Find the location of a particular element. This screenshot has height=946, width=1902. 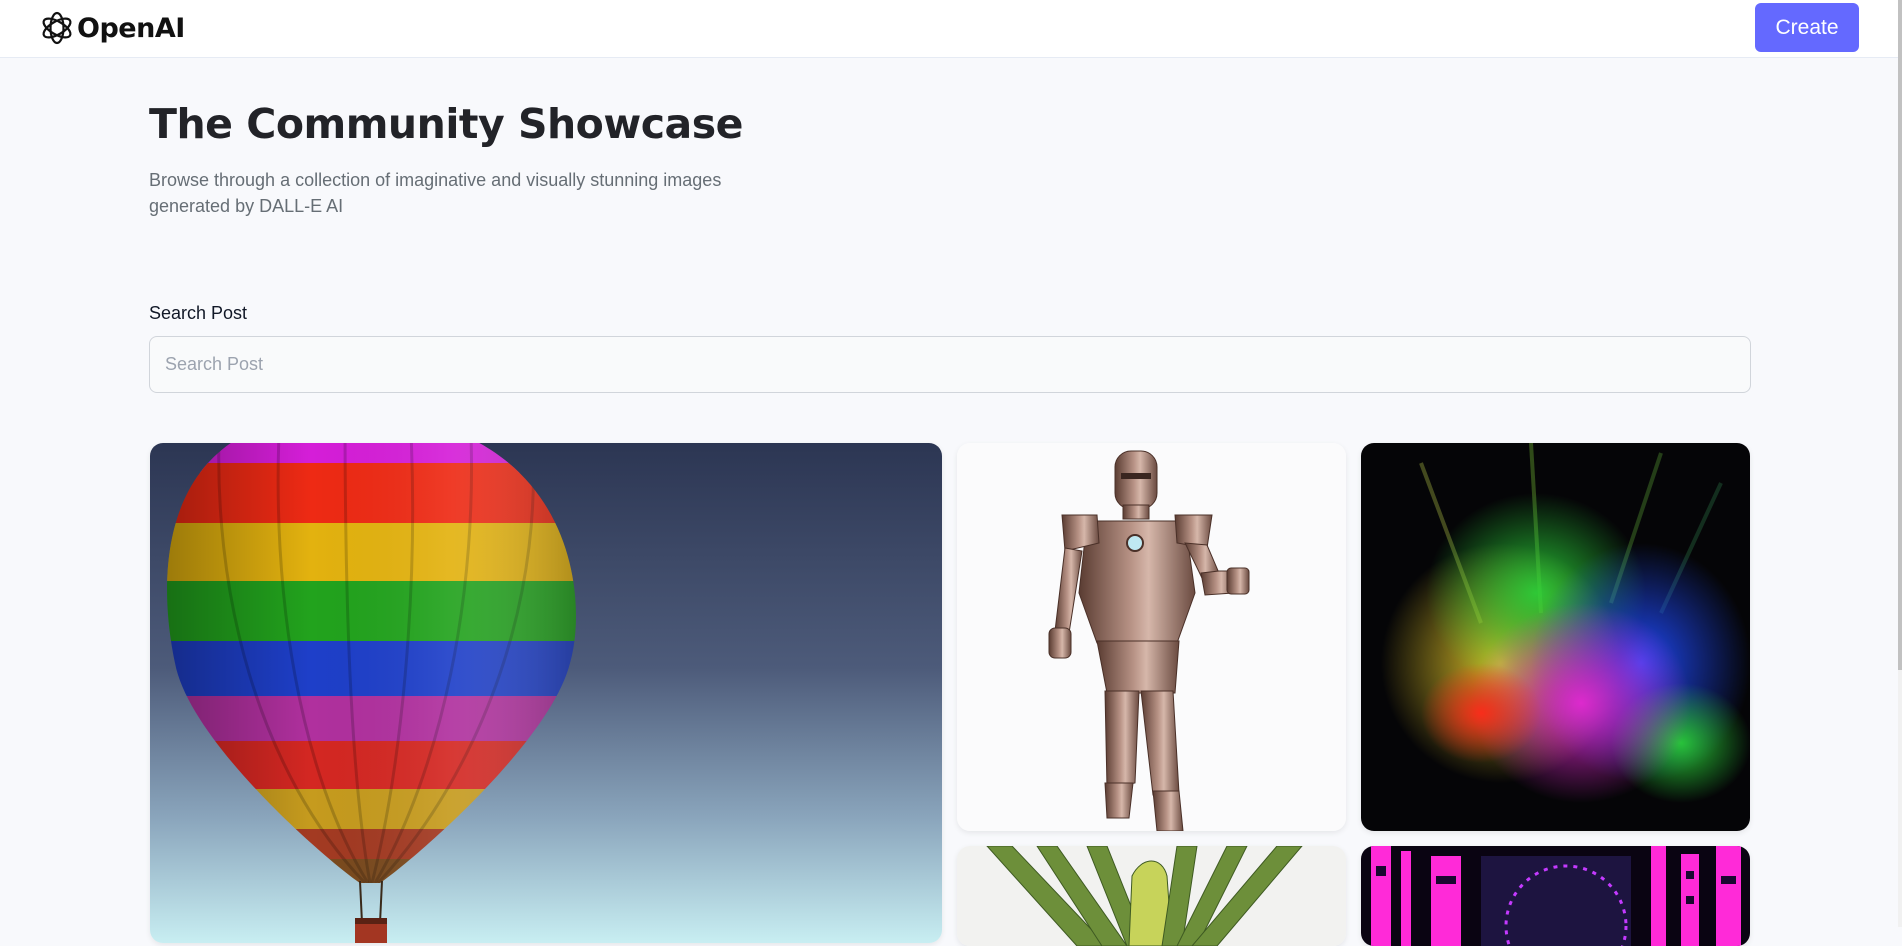

neon-city-image is located at coordinates (1555, 896).